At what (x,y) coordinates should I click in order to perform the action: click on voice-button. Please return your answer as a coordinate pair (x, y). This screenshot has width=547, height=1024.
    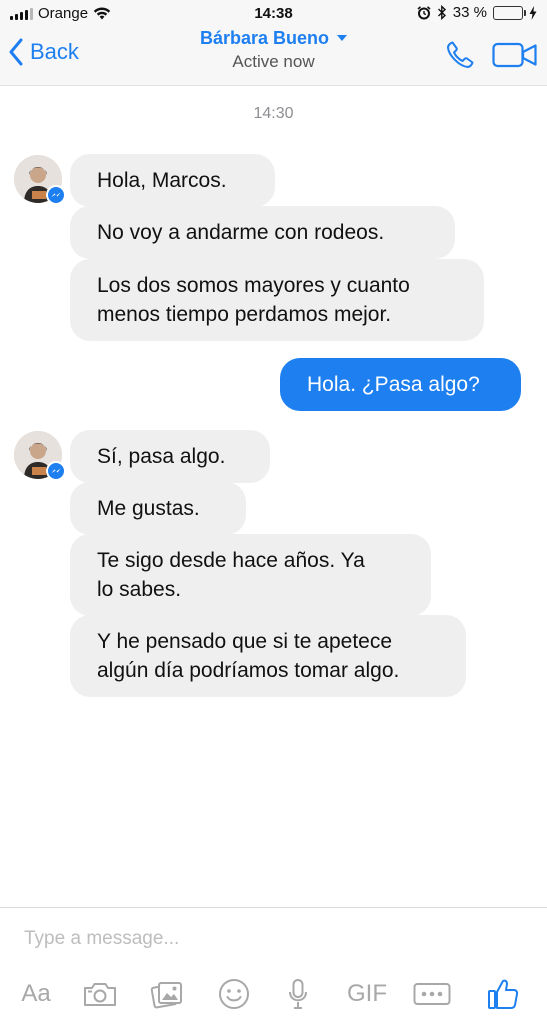
    Looking at the image, I should click on (298, 994).